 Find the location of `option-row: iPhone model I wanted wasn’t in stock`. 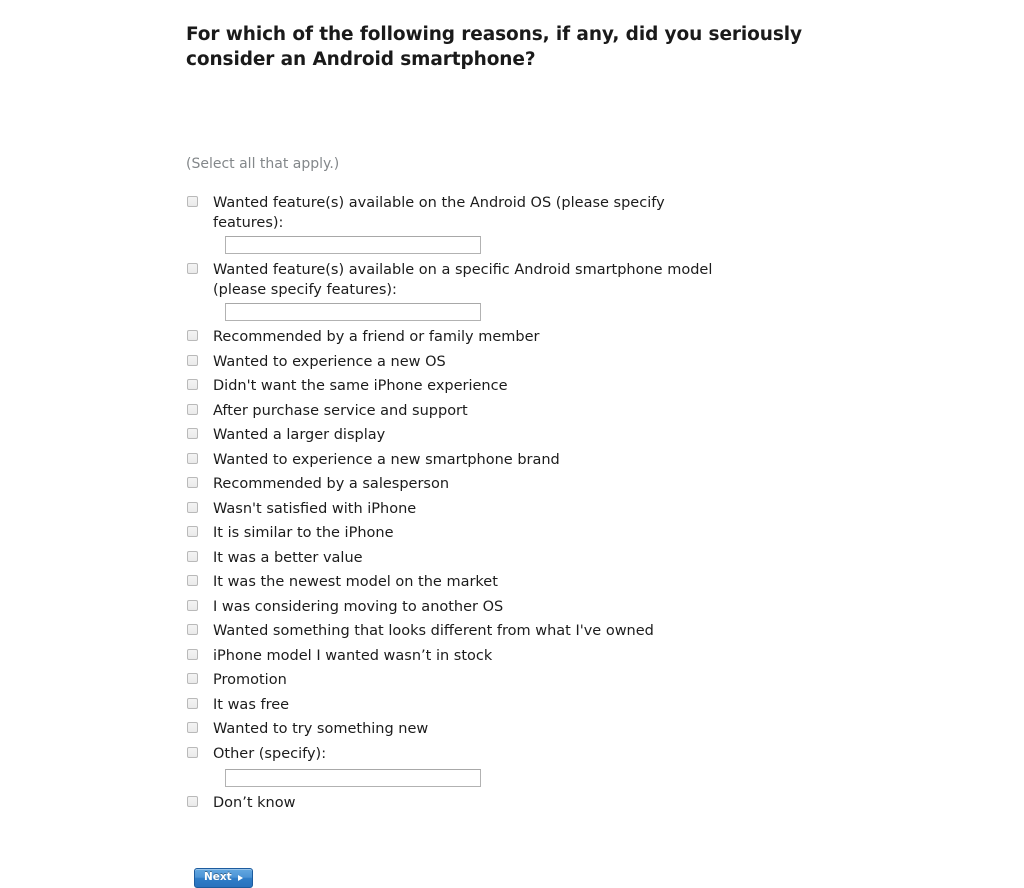

option-row: iPhone model I wanted wasn’t in stock is located at coordinates (536, 656).